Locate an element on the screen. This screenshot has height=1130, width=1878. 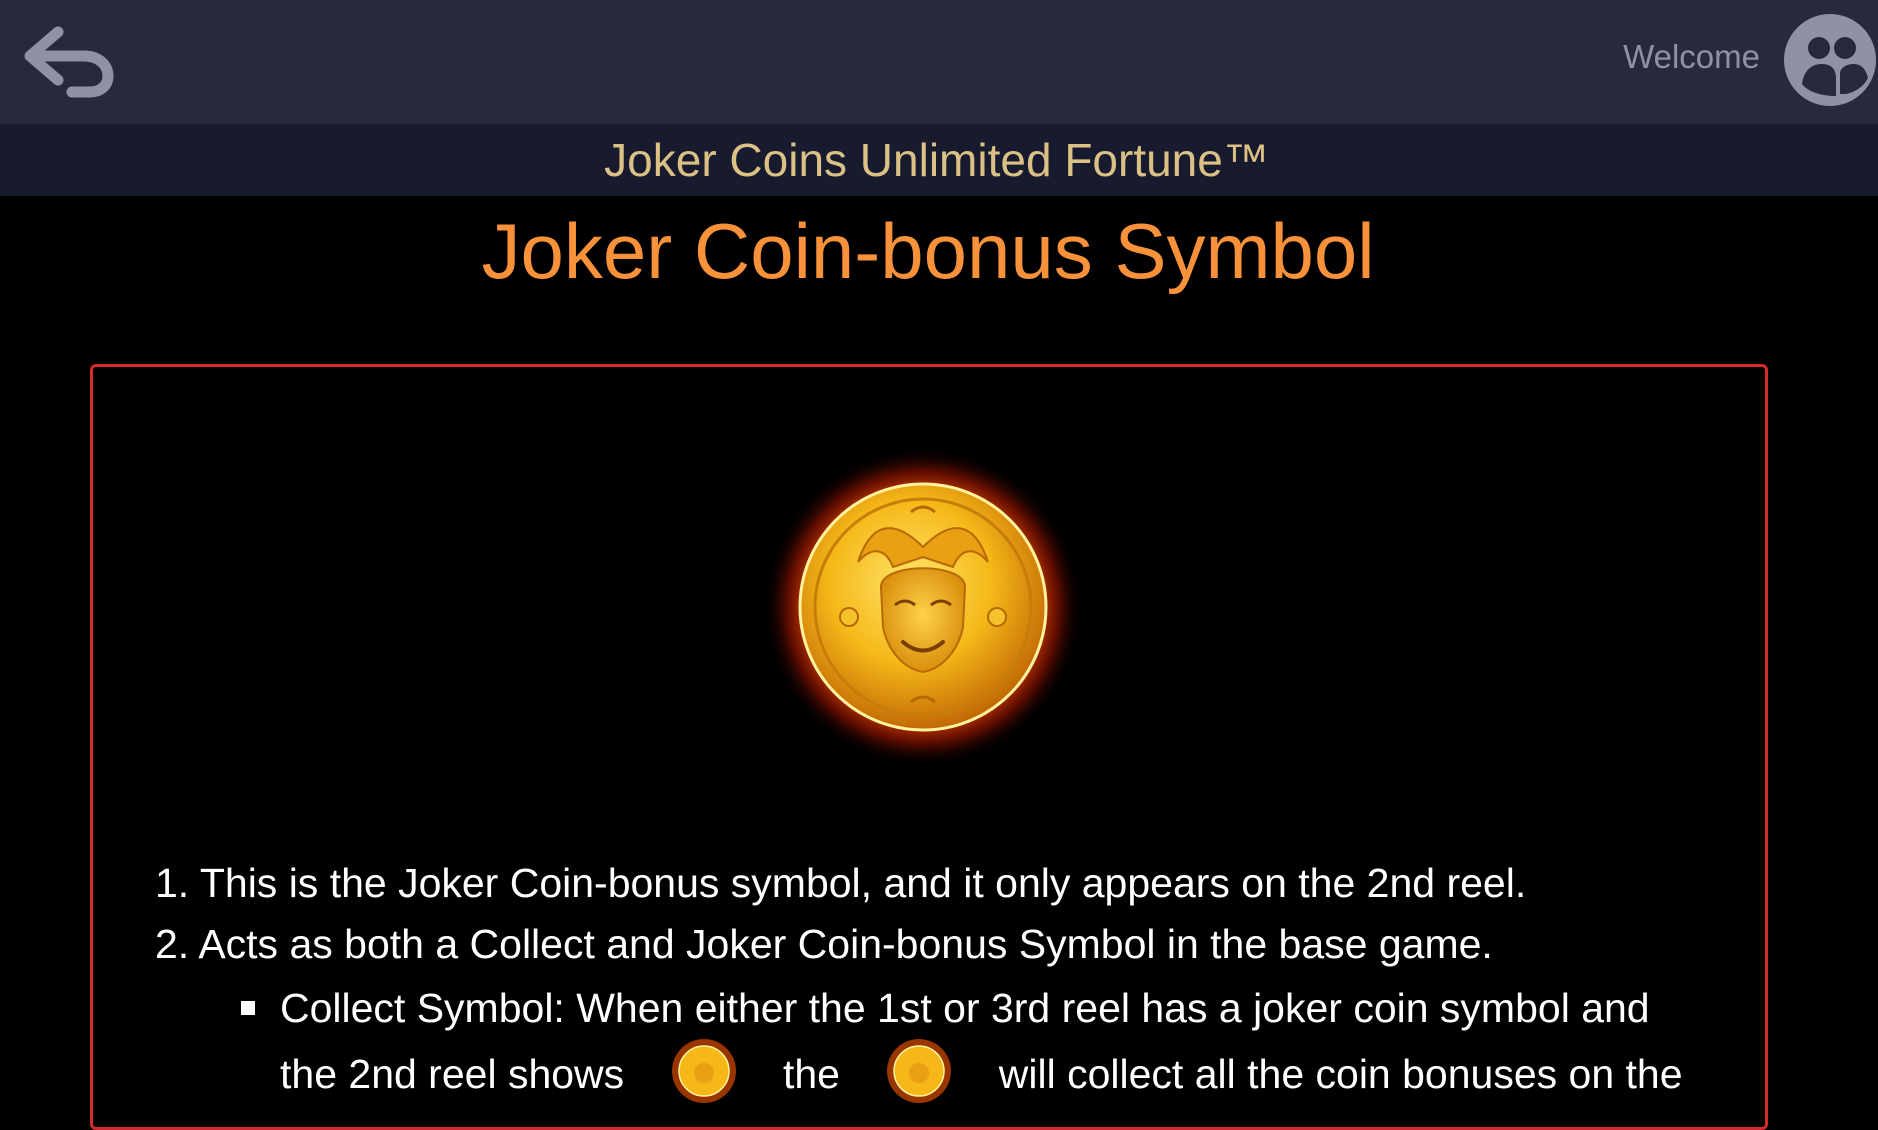
game-title-bar: Joker Coins Unlimited Fortune™ is located at coordinates (939, 160).